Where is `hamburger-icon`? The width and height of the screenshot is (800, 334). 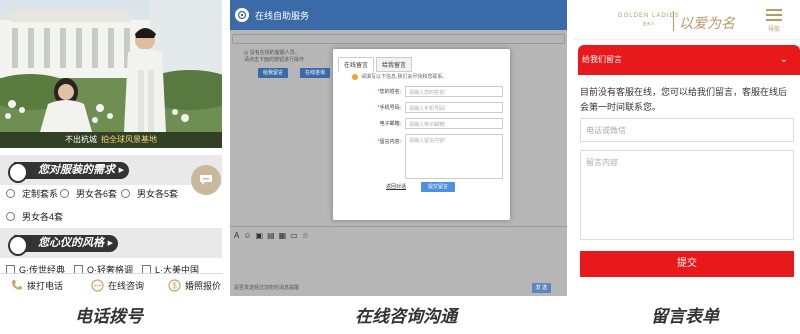 hamburger-icon is located at coordinates (774, 15).